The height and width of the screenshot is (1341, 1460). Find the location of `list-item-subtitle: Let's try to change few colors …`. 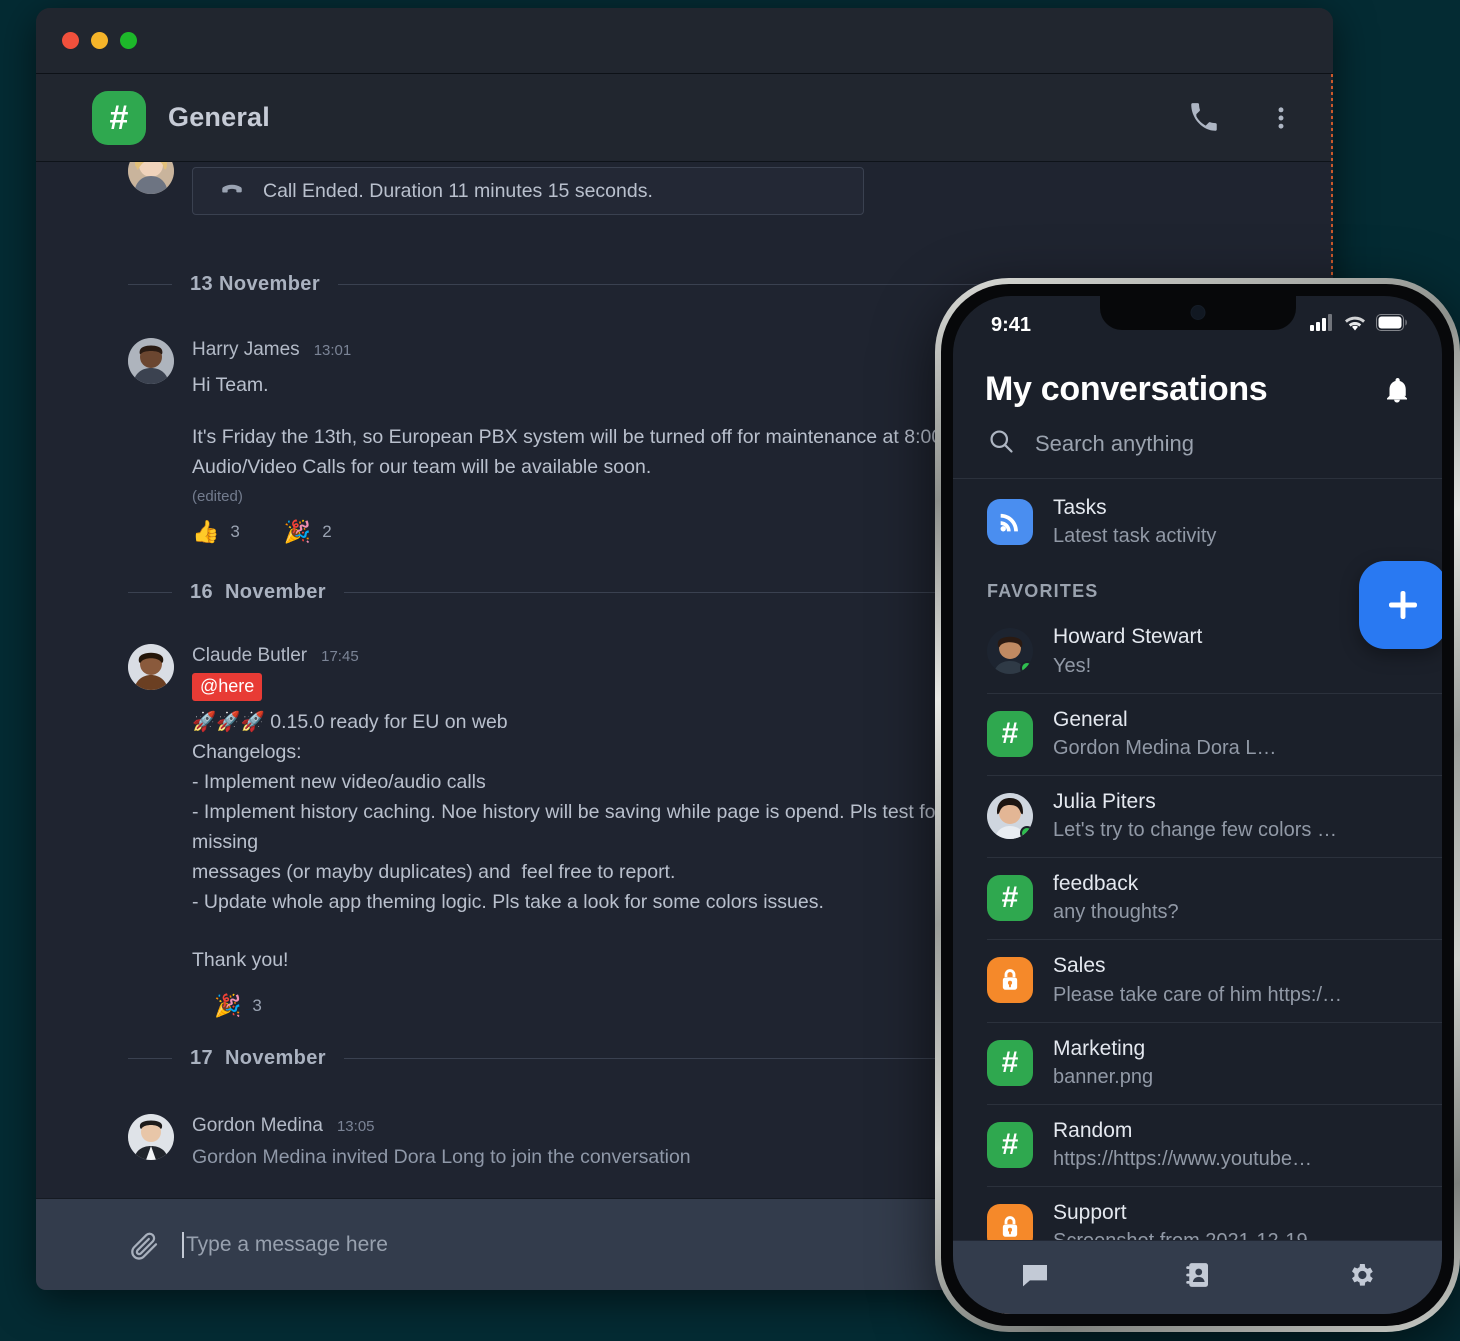

list-item-subtitle: Let's try to change few colors … is located at coordinates (1195, 830).